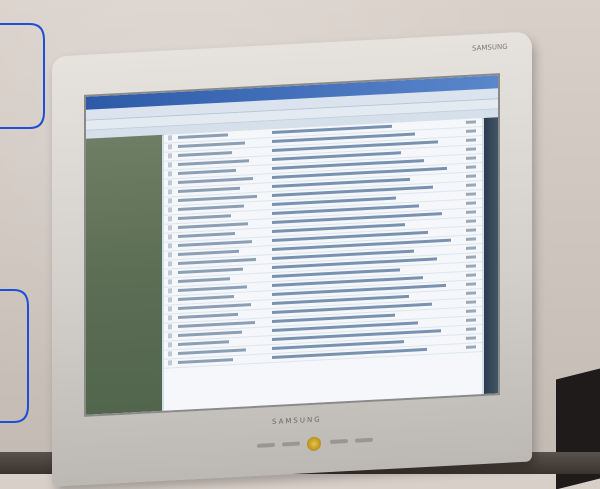 The width and height of the screenshot is (600, 489). Describe the element at coordinates (14, 356) in the screenshot. I see `annotation-outline-bottom` at that location.